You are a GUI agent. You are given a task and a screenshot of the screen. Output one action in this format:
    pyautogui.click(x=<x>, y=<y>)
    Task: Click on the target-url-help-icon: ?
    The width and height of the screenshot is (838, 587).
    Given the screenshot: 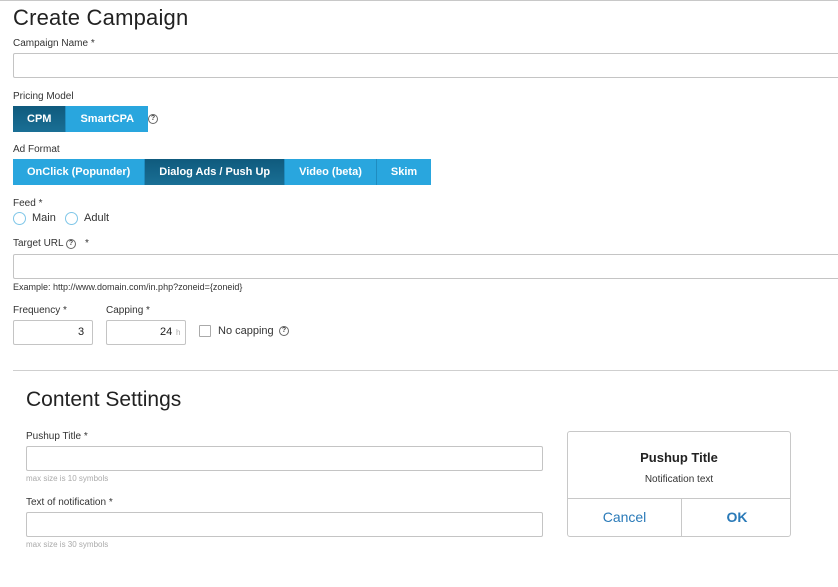 What is the action you would take?
    pyautogui.click(x=71, y=244)
    